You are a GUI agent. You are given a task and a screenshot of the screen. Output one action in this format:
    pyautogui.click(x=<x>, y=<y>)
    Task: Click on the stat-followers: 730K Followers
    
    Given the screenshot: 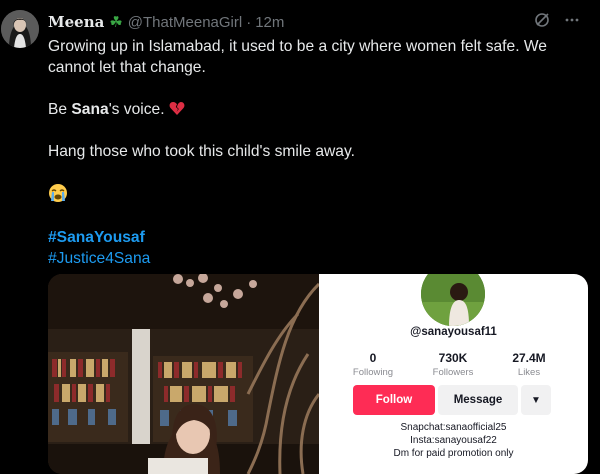 What is the action you would take?
    pyautogui.click(x=453, y=364)
    